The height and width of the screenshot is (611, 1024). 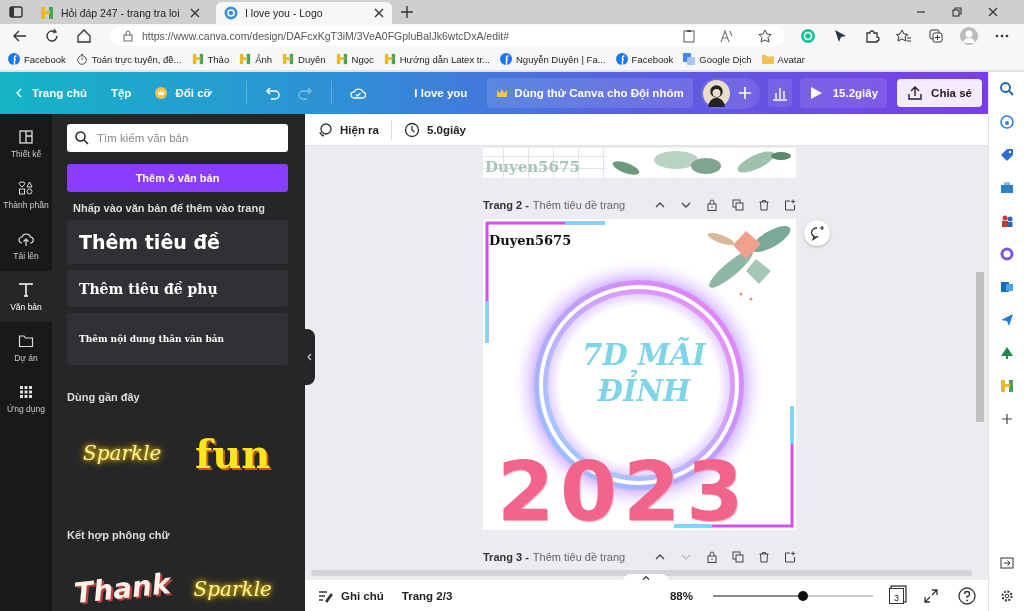 What do you see at coordinates (1006, 122) in the screenshot?
I see `chat-logo-icon` at bounding box center [1006, 122].